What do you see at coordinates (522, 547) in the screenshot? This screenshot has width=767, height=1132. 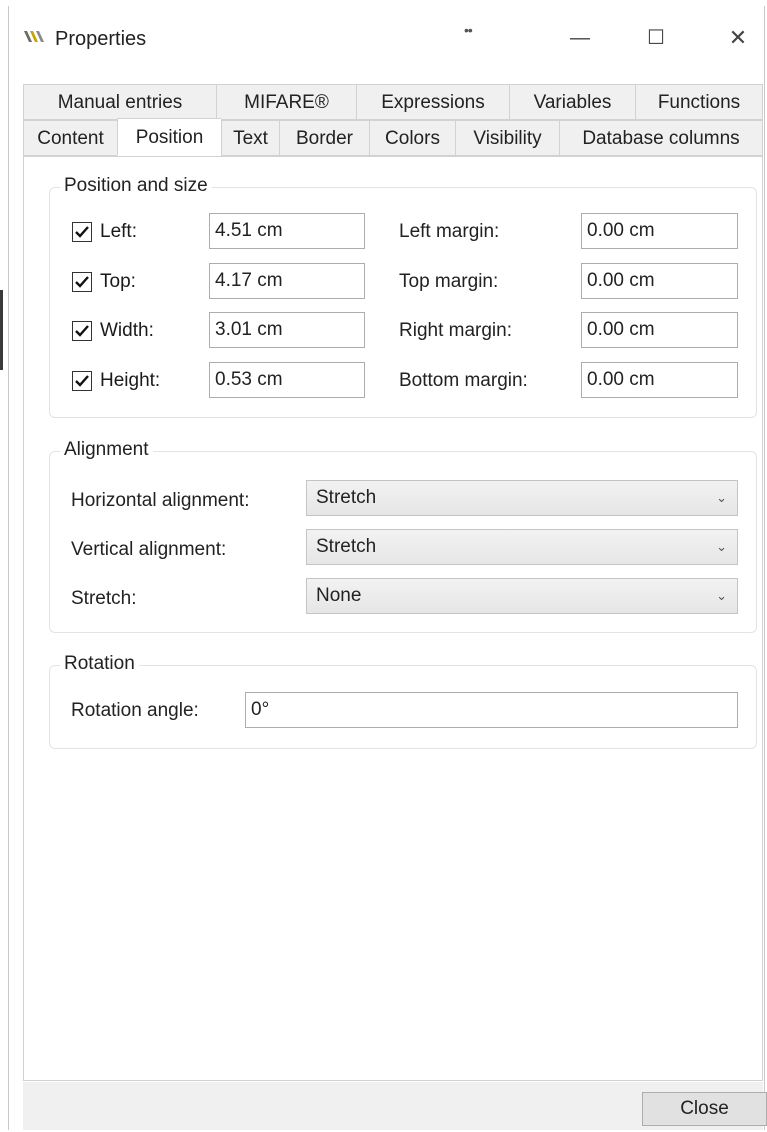 I see `vertical-alignment-select: Stretch ⌄` at bounding box center [522, 547].